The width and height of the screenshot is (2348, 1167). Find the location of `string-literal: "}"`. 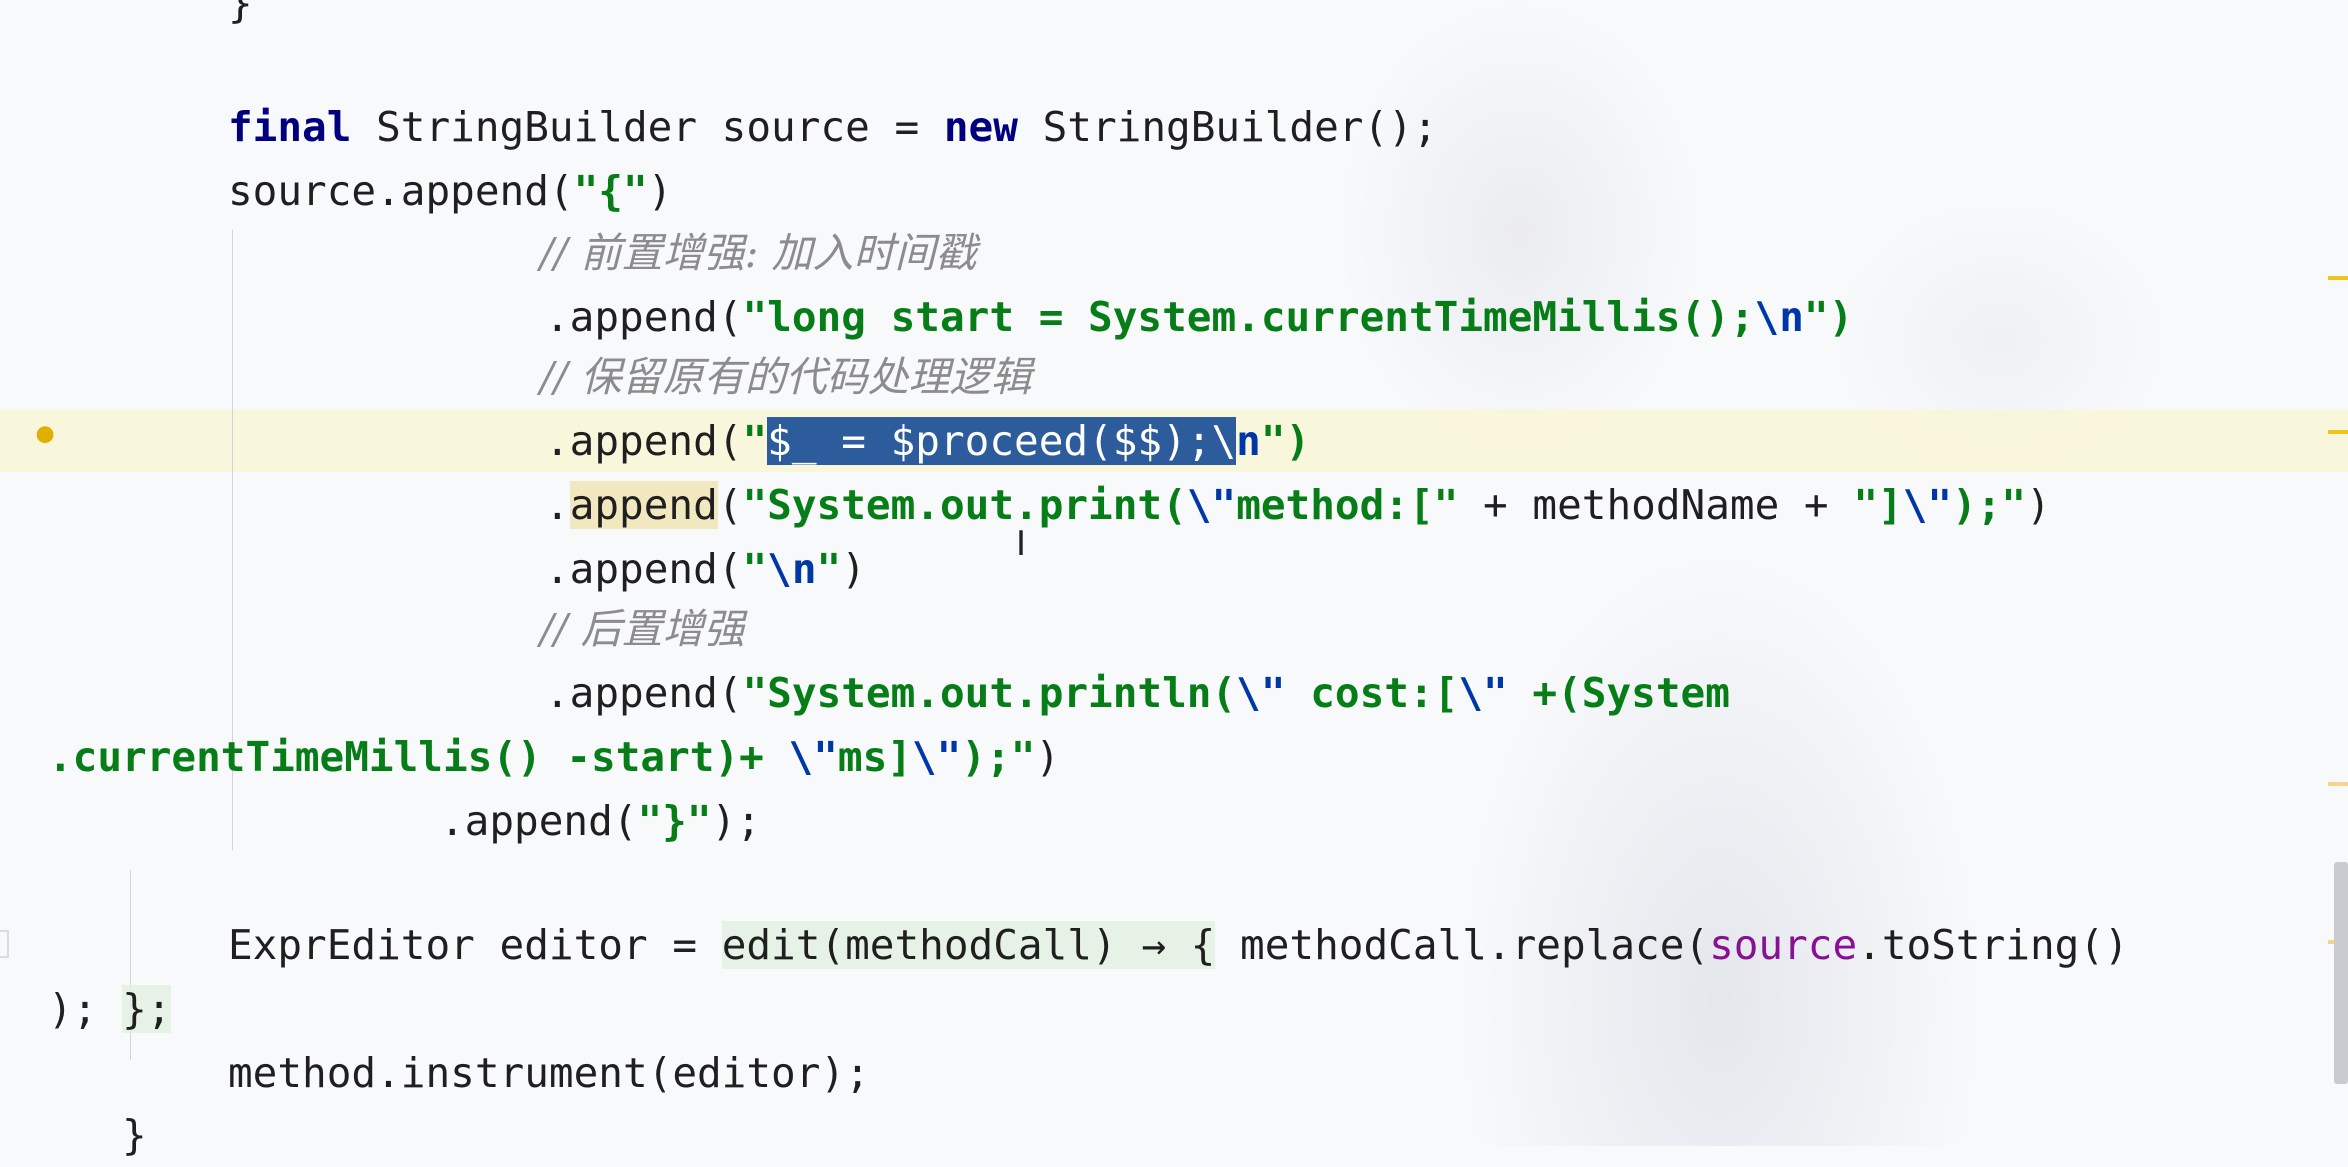

string-literal: "}" is located at coordinates (674, 821).